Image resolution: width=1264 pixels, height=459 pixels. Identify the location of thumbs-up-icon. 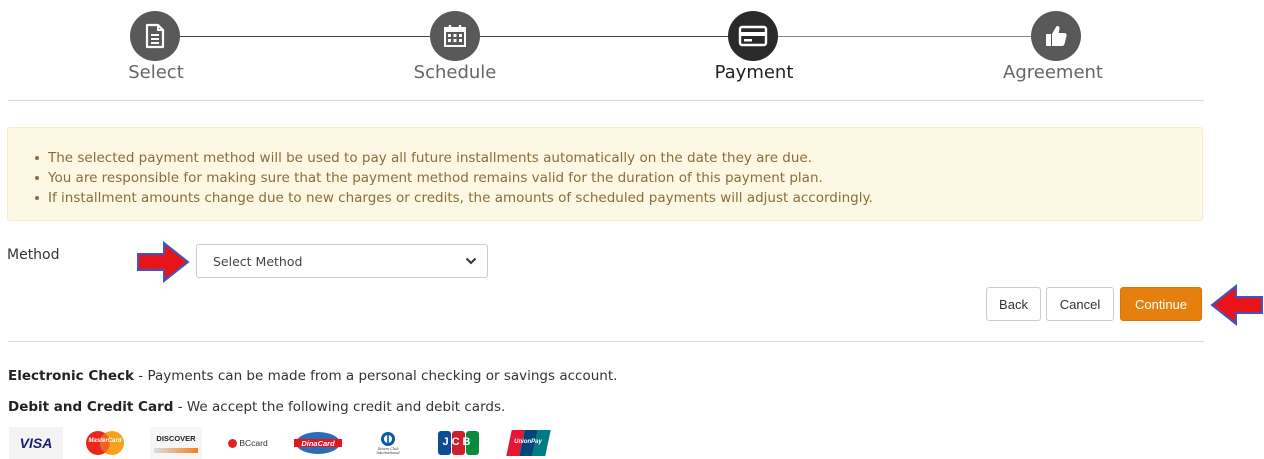
(1056, 35).